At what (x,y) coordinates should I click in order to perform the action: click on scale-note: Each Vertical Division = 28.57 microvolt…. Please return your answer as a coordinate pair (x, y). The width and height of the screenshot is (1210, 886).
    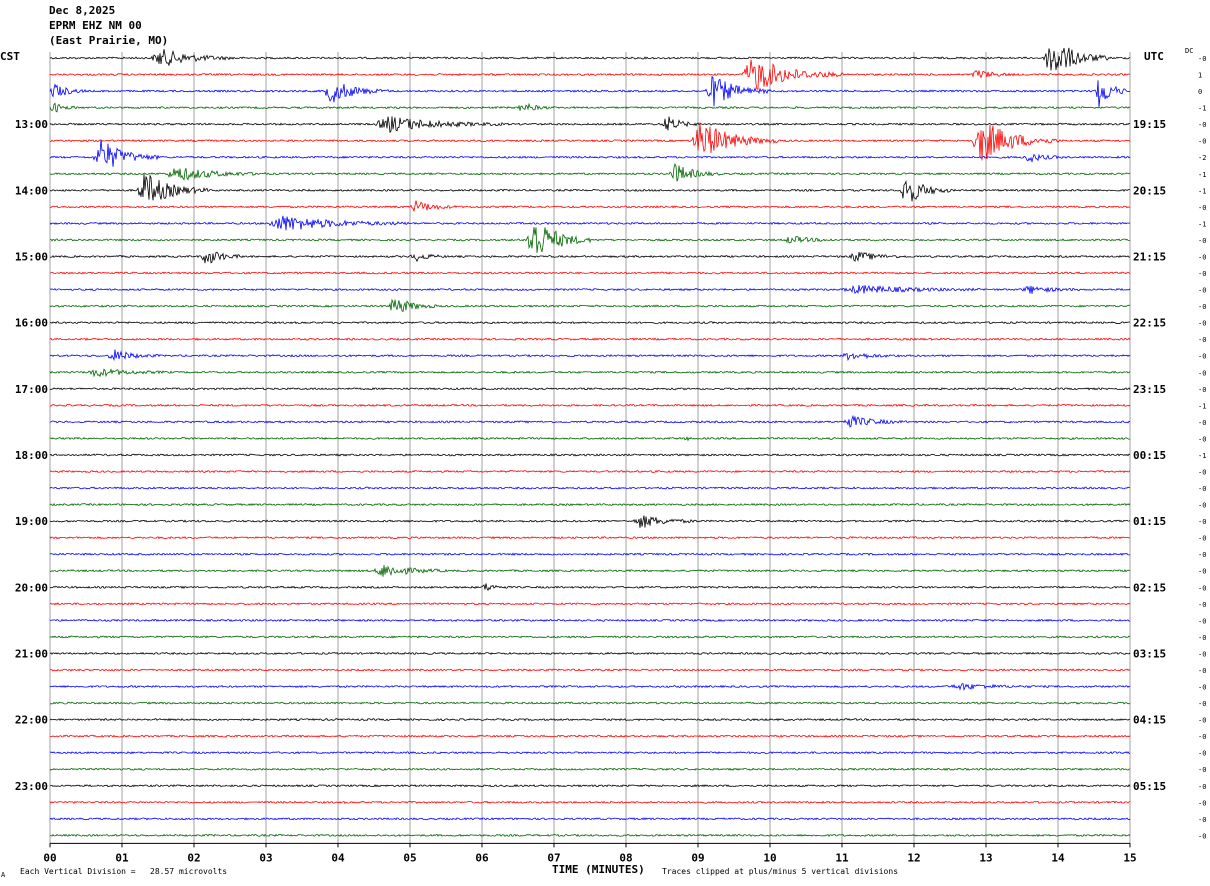
    Looking at the image, I should click on (124, 871).